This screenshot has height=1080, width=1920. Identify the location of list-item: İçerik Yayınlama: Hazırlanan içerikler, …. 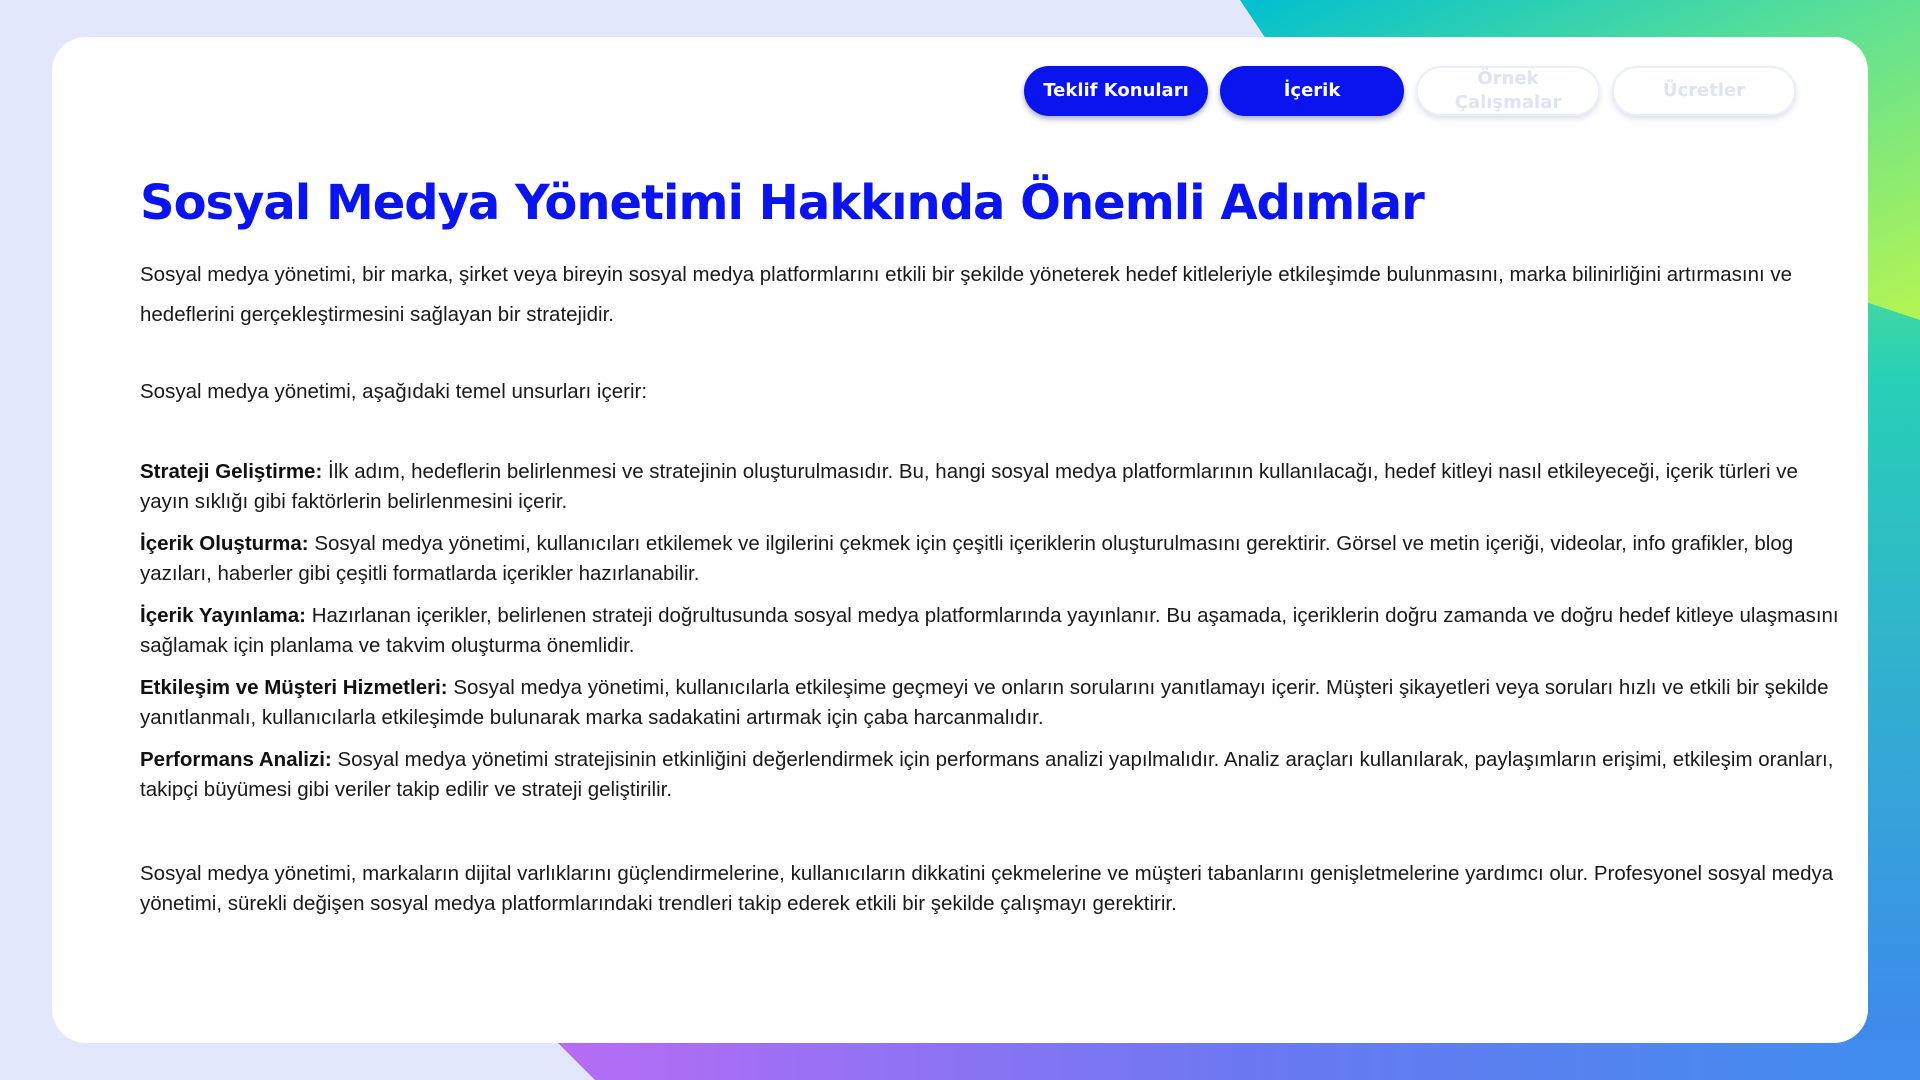
(990, 631).